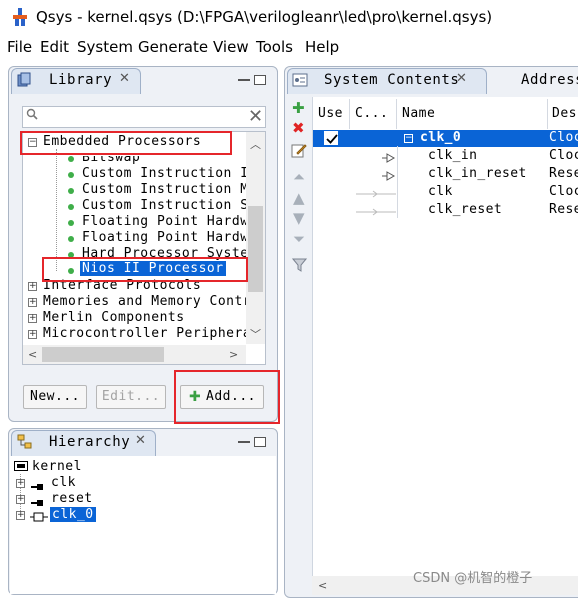 The image size is (578, 598). I want to click on system-icon, so click(21, 469).